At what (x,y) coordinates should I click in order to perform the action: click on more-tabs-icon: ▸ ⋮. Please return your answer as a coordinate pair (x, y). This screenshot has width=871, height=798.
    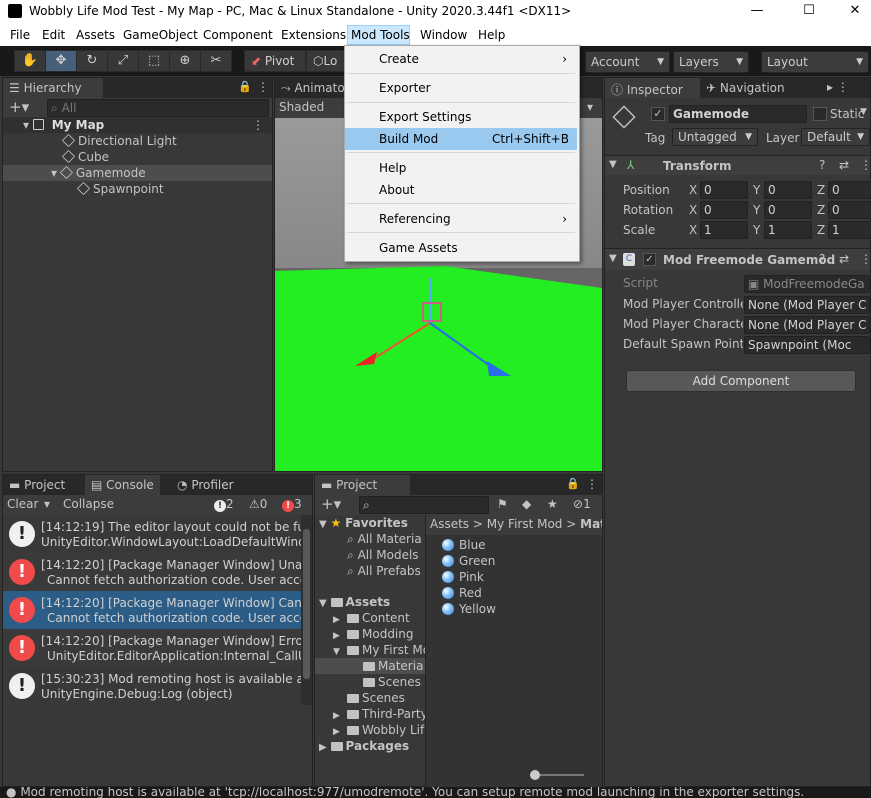
    Looking at the image, I should click on (838, 87).